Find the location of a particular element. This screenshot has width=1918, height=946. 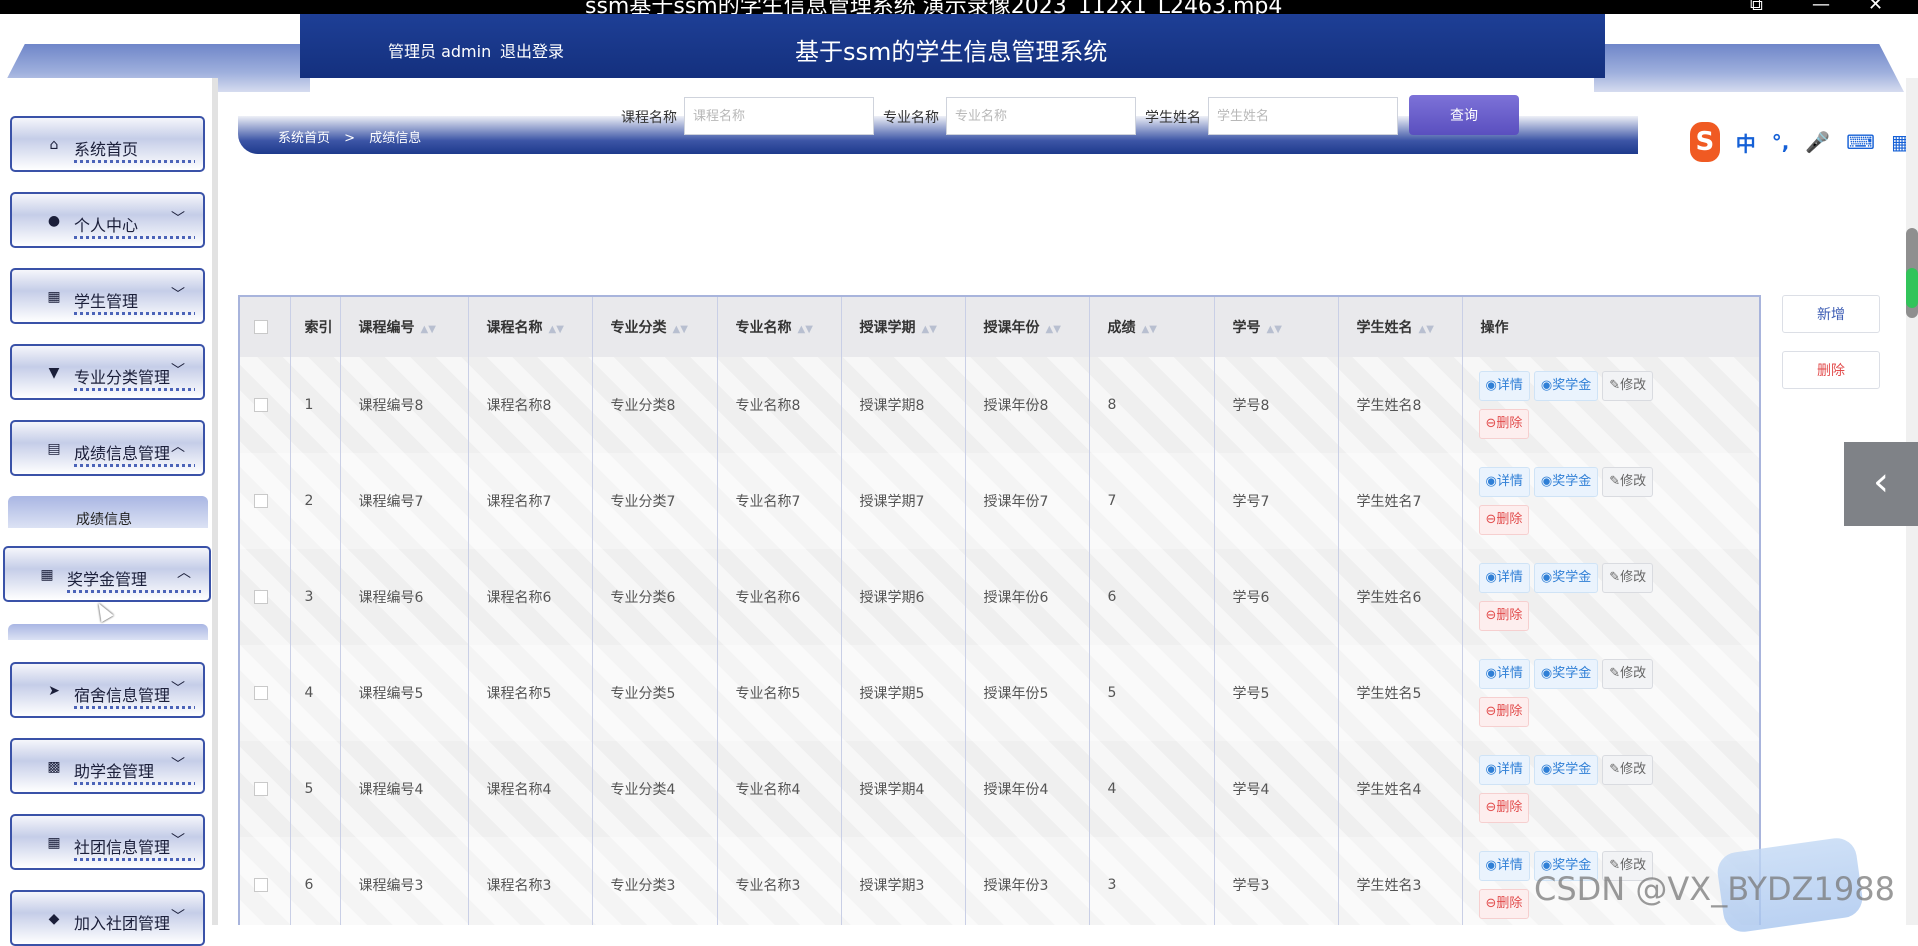

sidebar-scrollbar is located at coordinates (215, 501).